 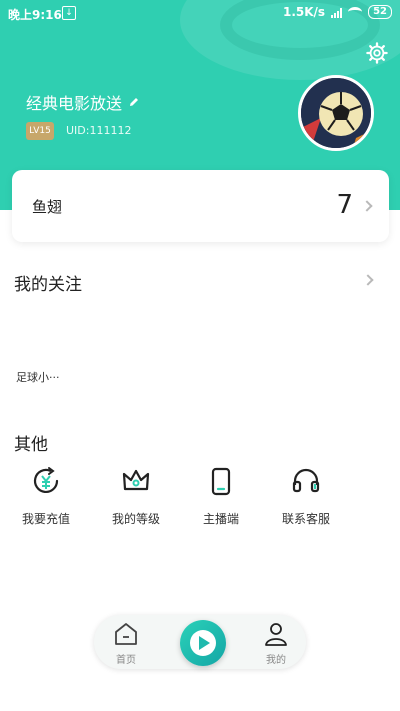 What do you see at coordinates (31, 445) in the screenshot?
I see `others-title: 其他` at bounding box center [31, 445].